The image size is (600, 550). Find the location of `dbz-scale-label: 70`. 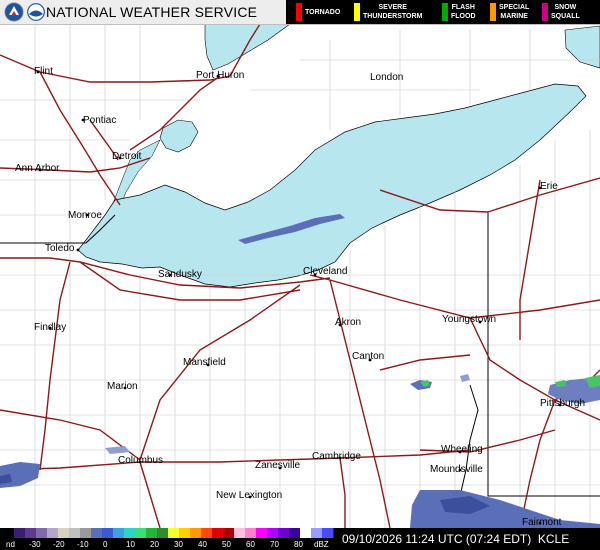

dbz-scale-label: 70 is located at coordinates (274, 544).